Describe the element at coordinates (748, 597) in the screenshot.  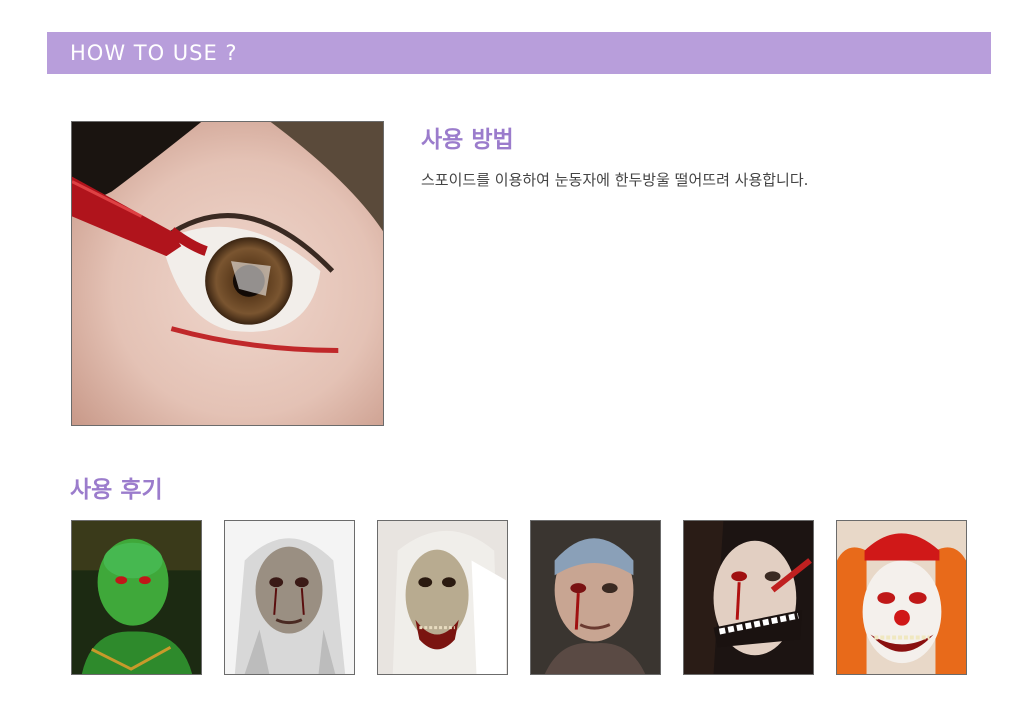
I see `review-thumbnail-skull-mouth` at that location.